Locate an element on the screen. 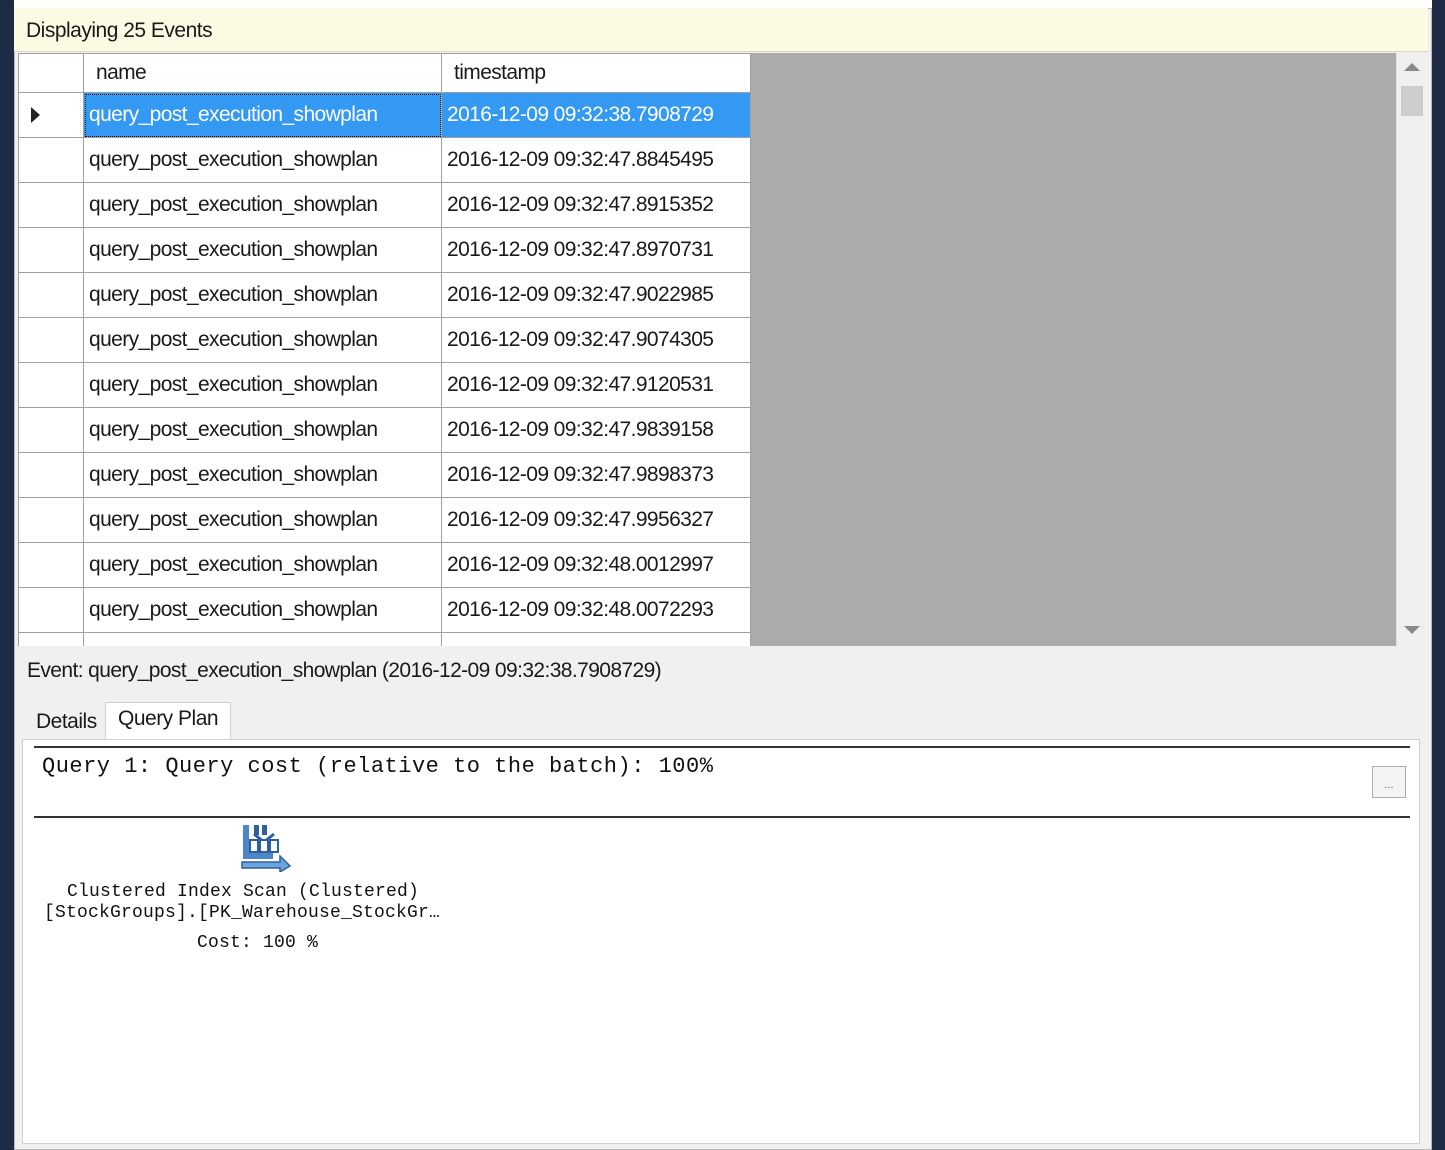  cell-timestamp: 2016-12-09 09:32:47.9074305 is located at coordinates (596, 340).